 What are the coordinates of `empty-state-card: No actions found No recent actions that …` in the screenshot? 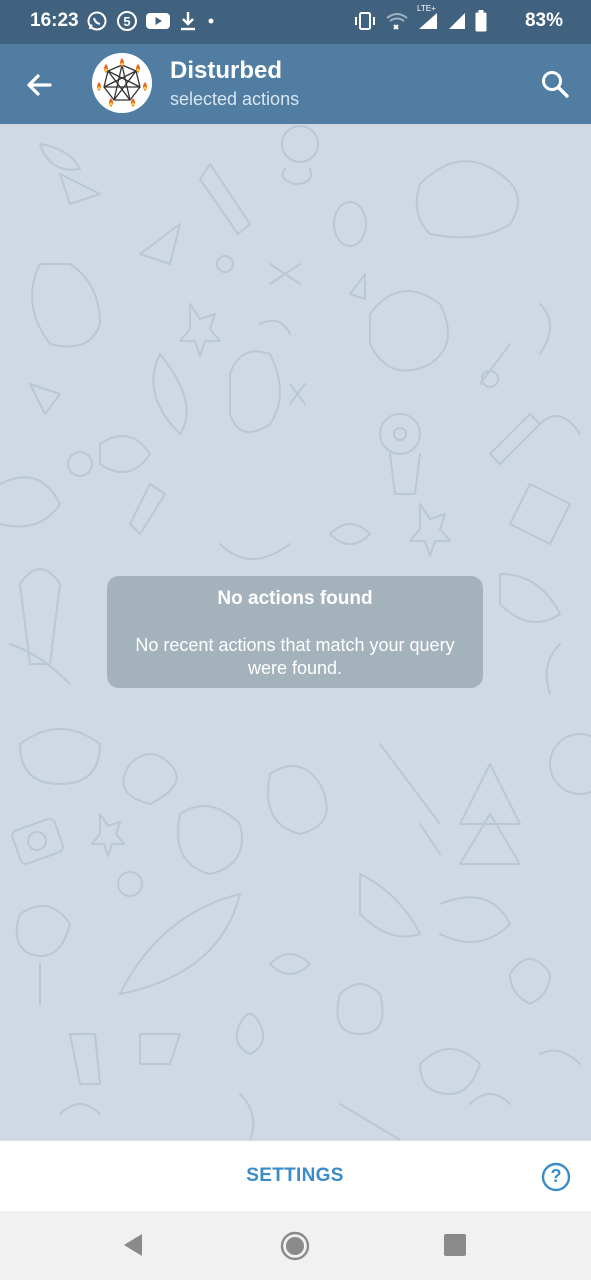 It's located at (295, 632).